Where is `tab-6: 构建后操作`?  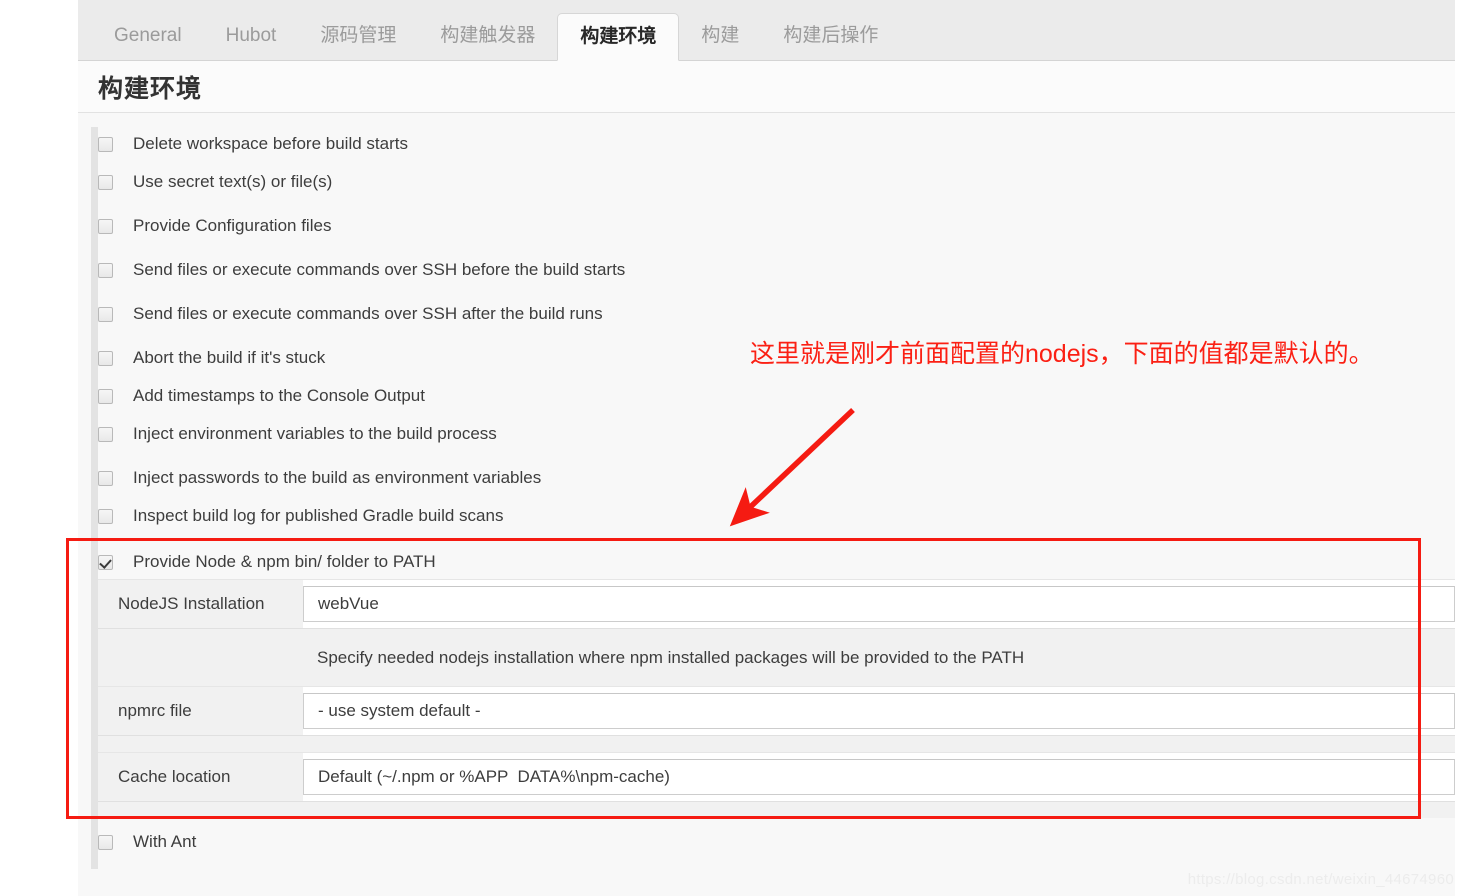
tab-6: 构建后操作 is located at coordinates (830, 36).